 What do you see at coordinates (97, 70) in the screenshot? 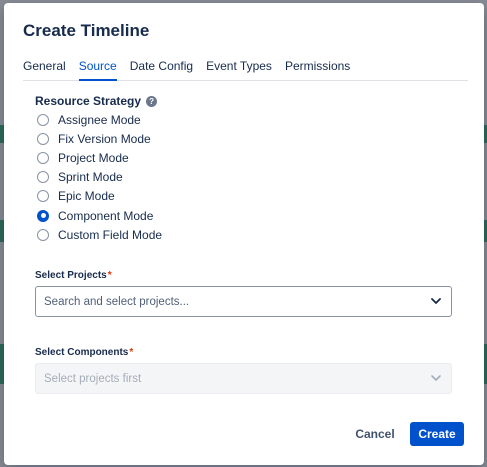
I see `tab-source: Source` at bounding box center [97, 70].